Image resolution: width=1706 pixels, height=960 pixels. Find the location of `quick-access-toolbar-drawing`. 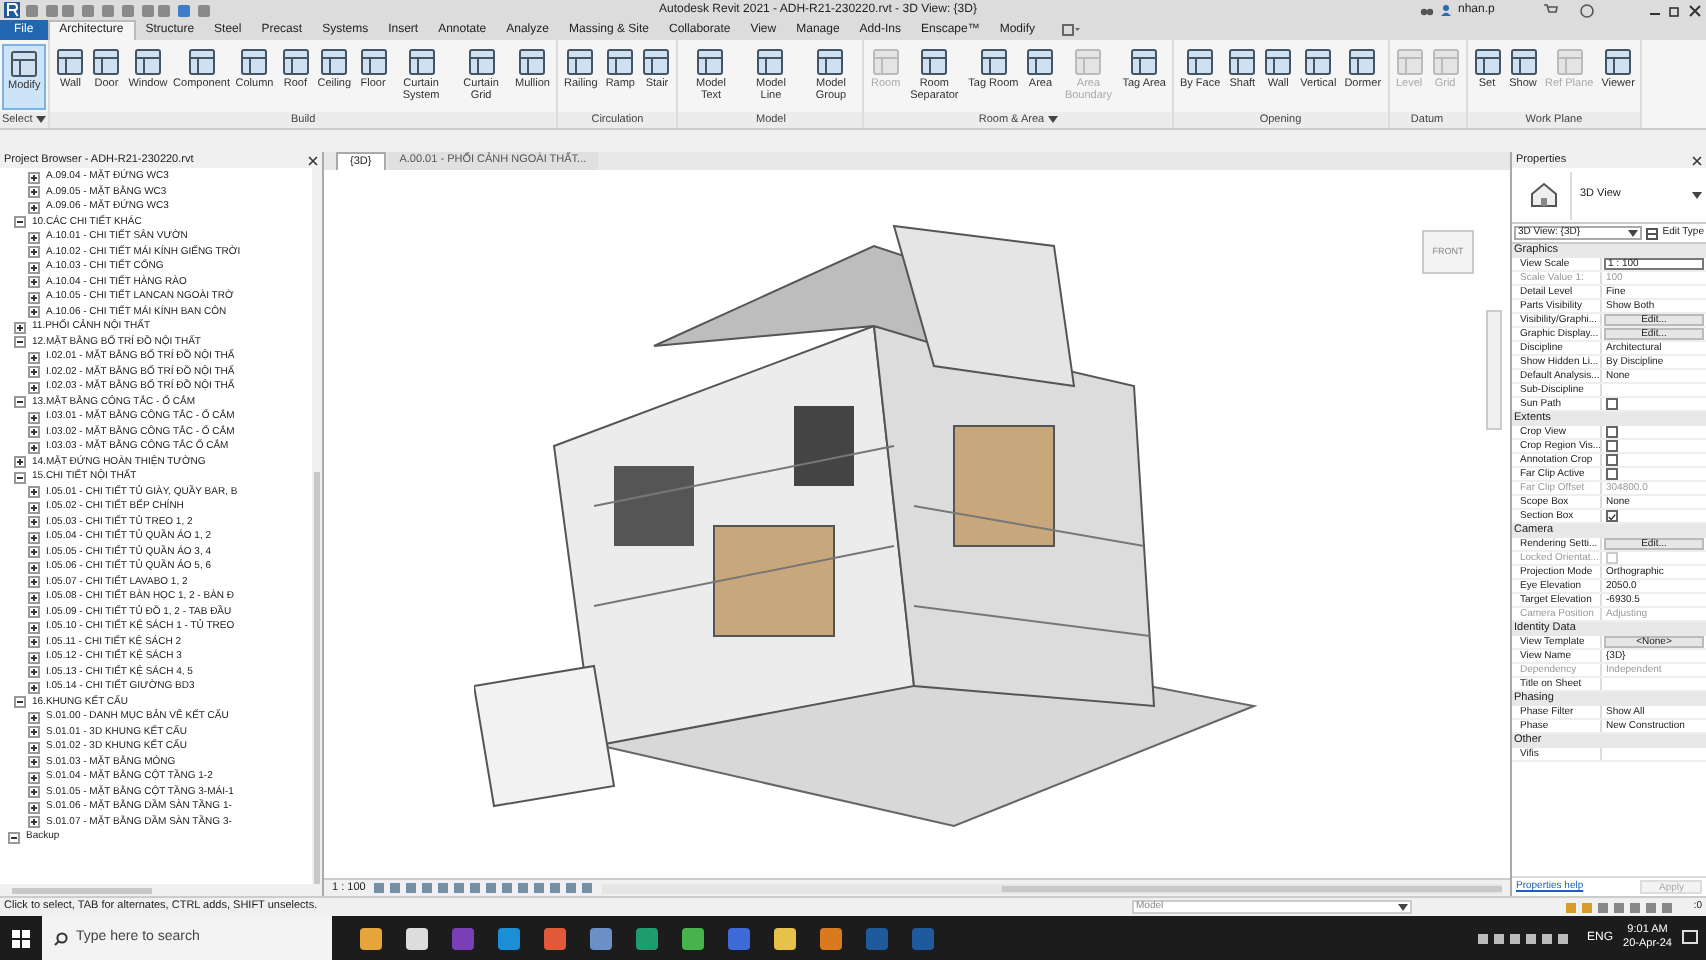

quick-access-toolbar-drawing is located at coordinates (121, 10).